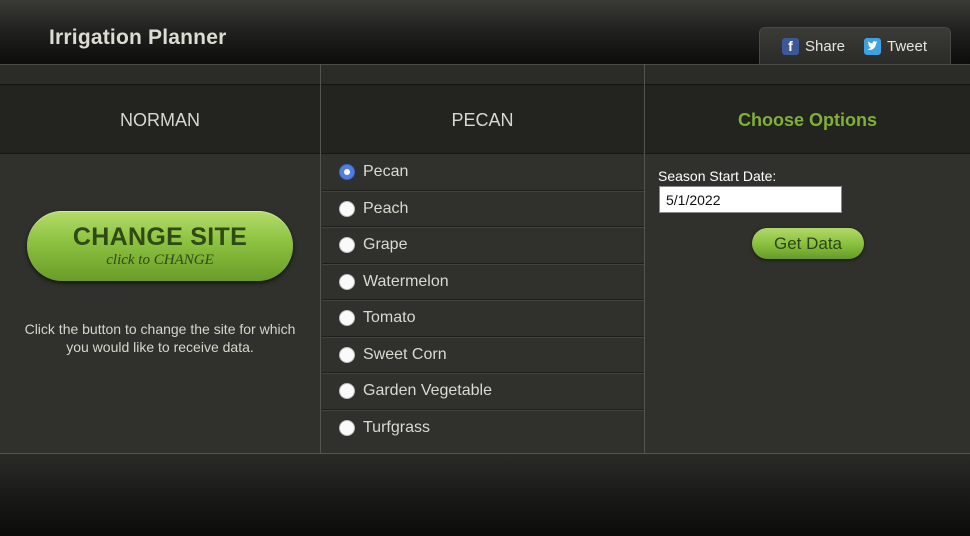  What do you see at coordinates (483, 172) in the screenshot?
I see `crop-option: Pecan` at bounding box center [483, 172].